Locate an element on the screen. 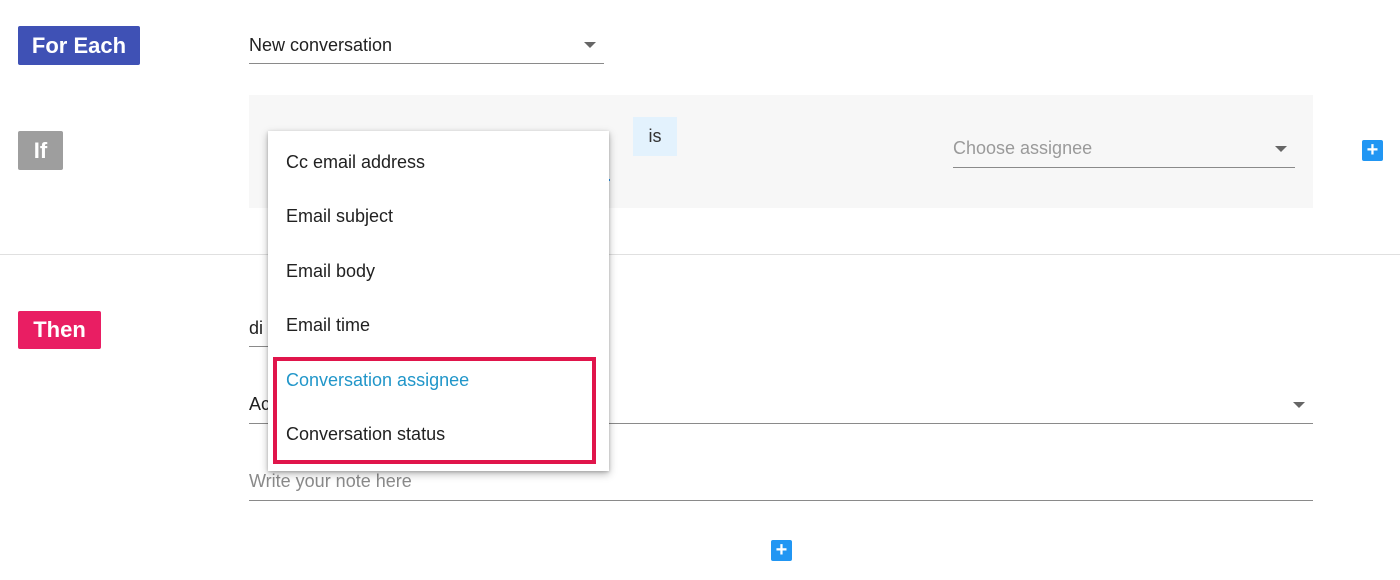 Image resolution: width=1400 pixels, height=580 pixels. add-action-button: + is located at coordinates (781, 550).